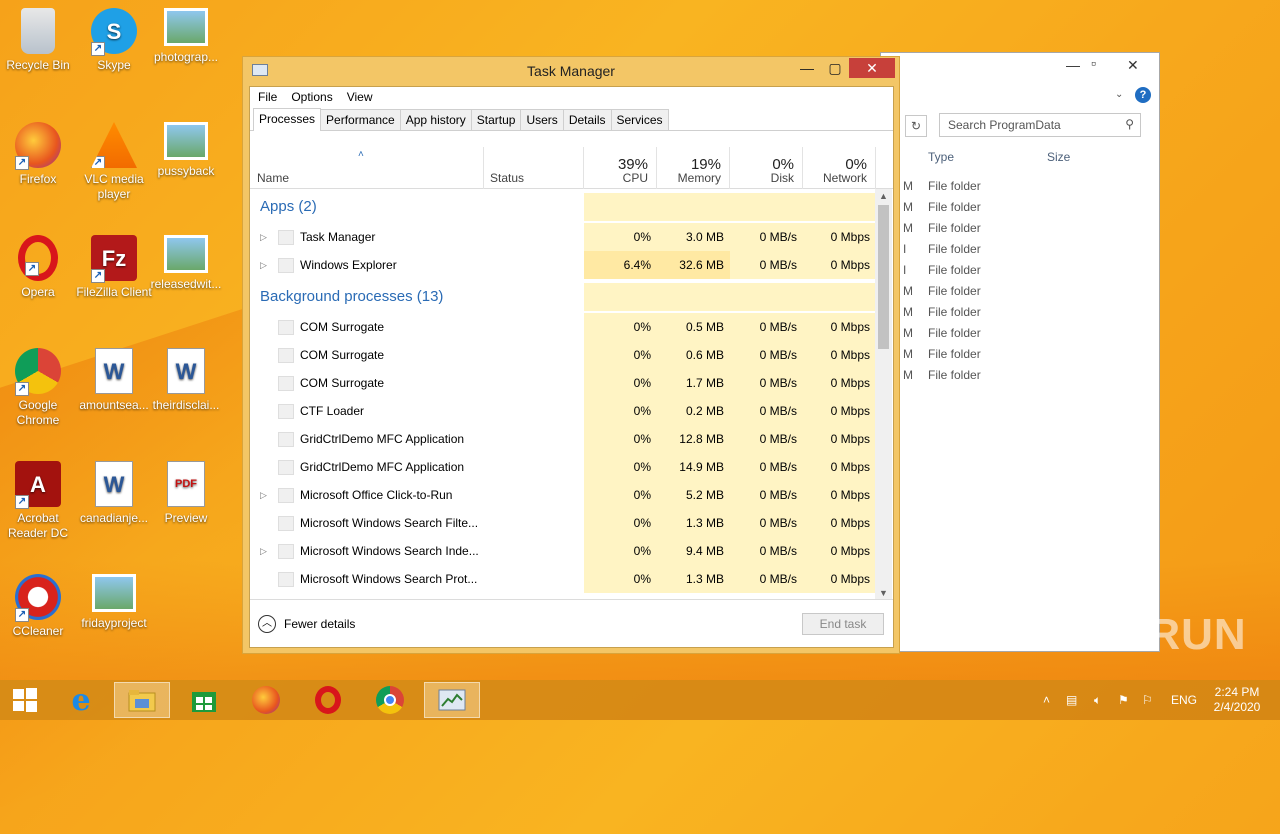  I want to click on fewer-details-button: ︿ Fewer details, so click(306, 624).